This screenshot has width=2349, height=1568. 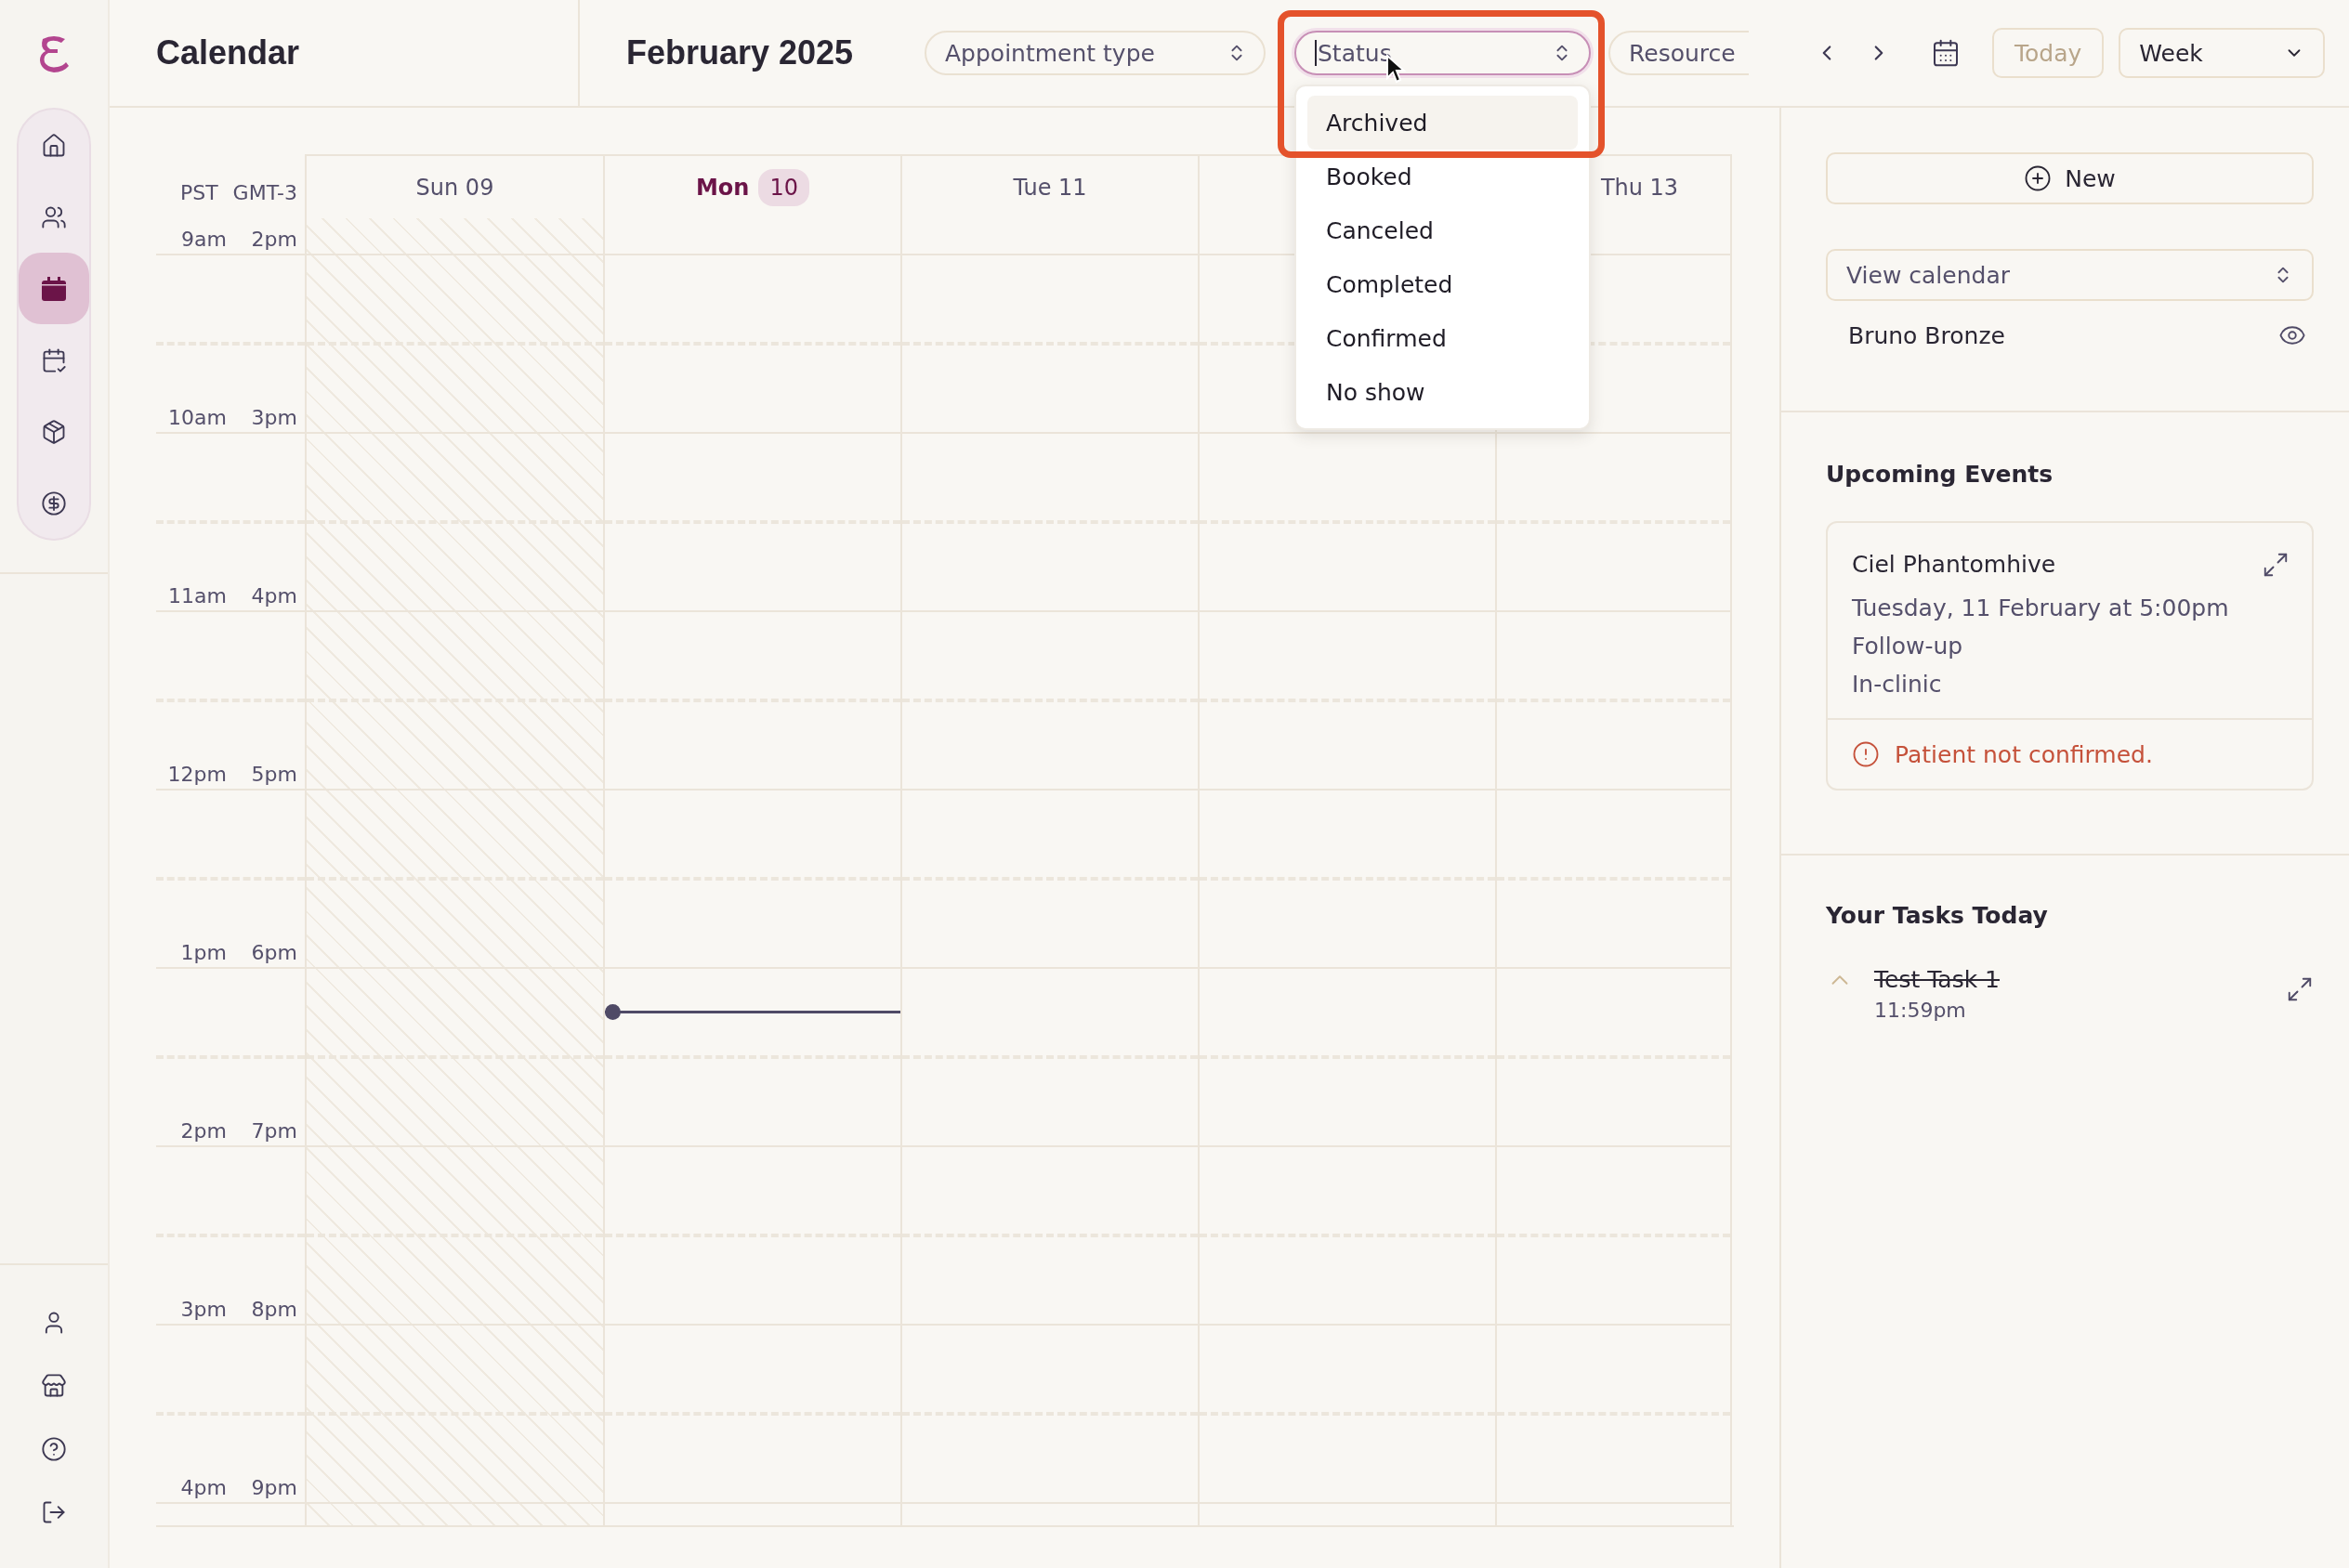 What do you see at coordinates (54, 145) in the screenshot?
I see `home-icon` at bounding box center [54, 145].